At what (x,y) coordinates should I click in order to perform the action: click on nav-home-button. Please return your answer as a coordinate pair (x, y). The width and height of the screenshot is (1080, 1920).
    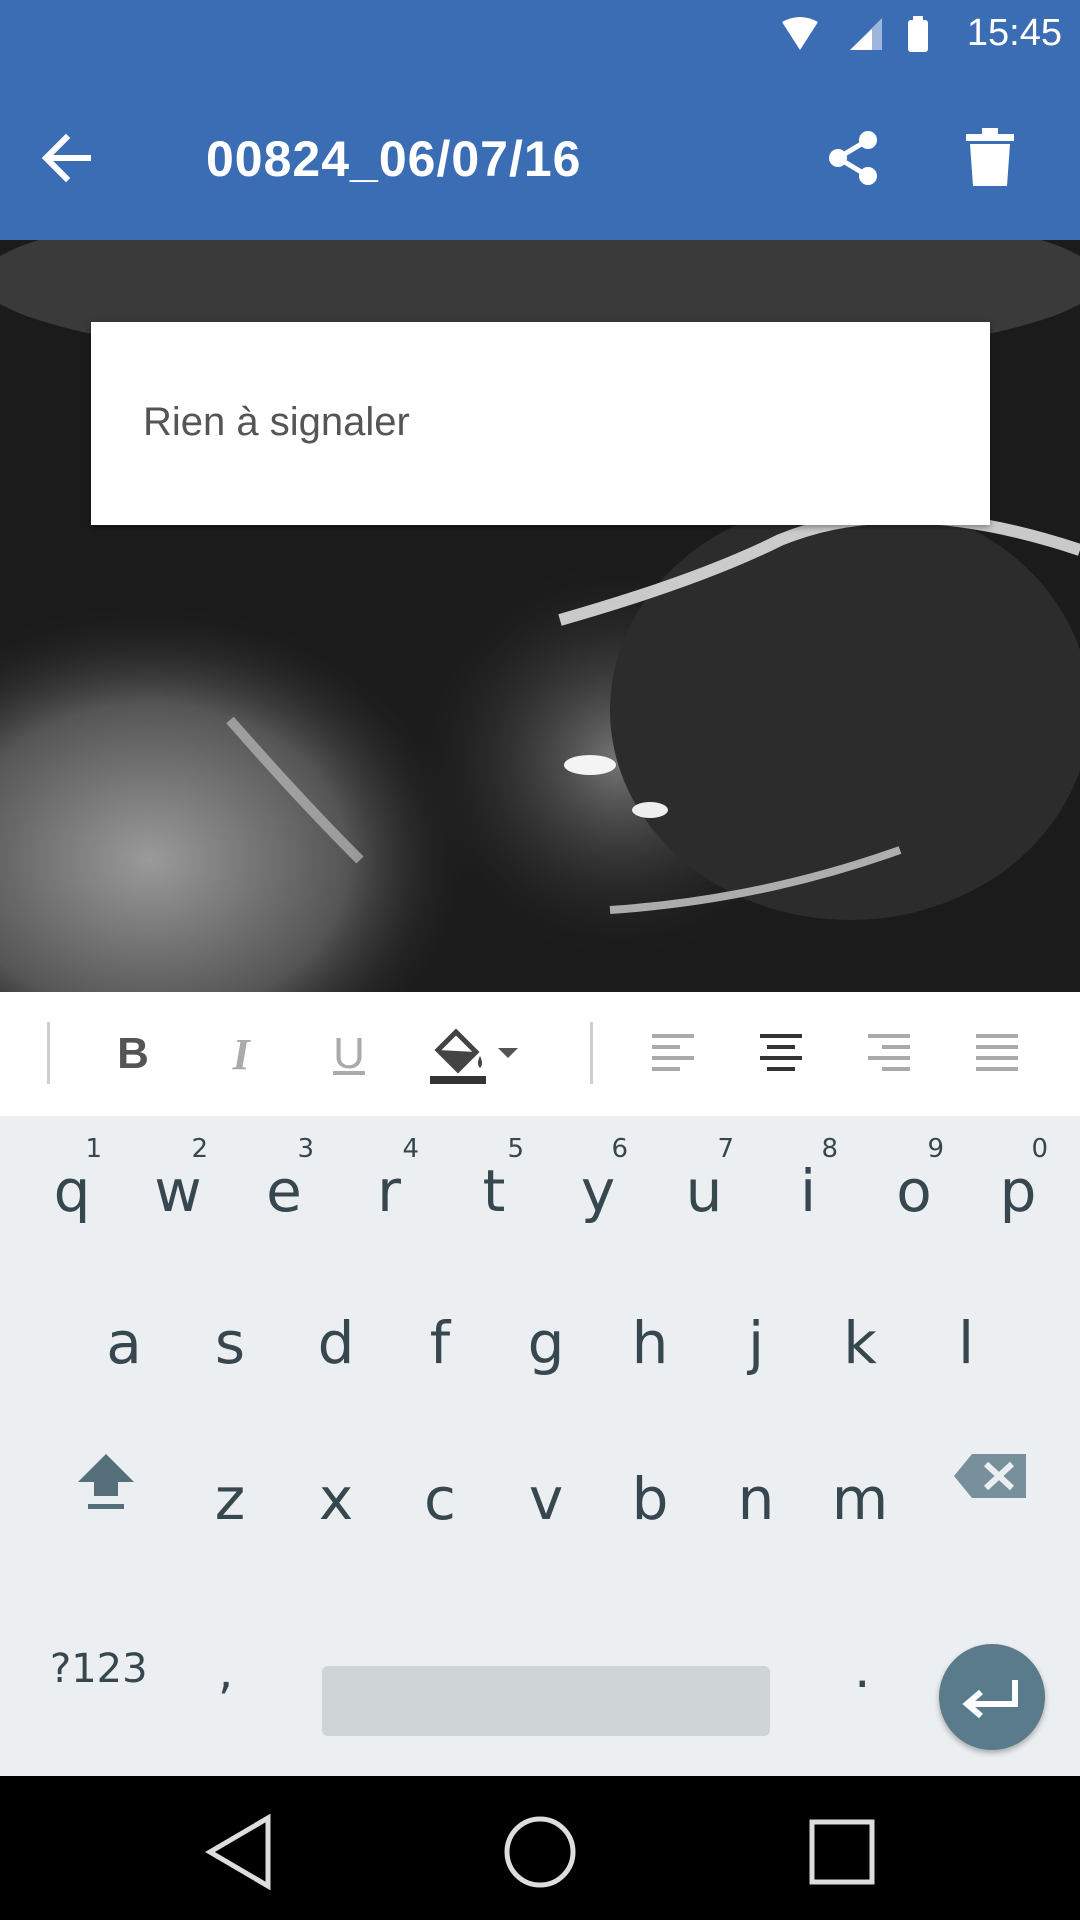
    Looking at the image, I should click on (540, 1852).